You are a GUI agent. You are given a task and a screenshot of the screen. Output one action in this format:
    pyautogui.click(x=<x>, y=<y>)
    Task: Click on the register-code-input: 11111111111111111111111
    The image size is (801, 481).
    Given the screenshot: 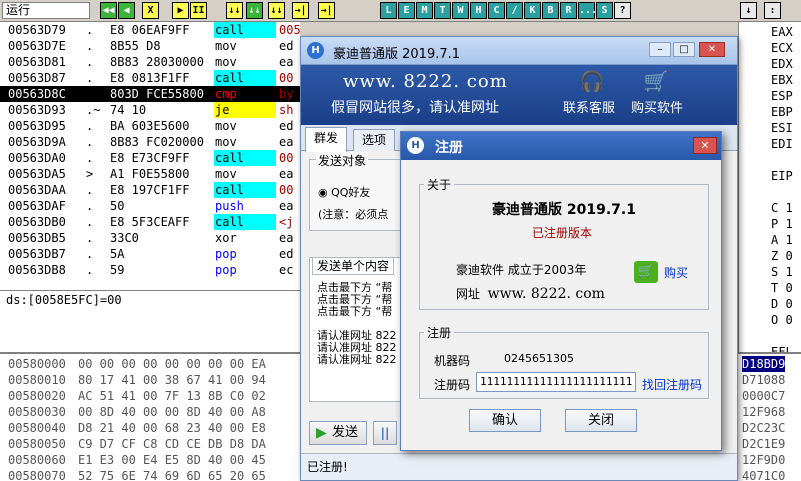 What is the action you would take?
    pyautogui.click(x=556, y=382)
    